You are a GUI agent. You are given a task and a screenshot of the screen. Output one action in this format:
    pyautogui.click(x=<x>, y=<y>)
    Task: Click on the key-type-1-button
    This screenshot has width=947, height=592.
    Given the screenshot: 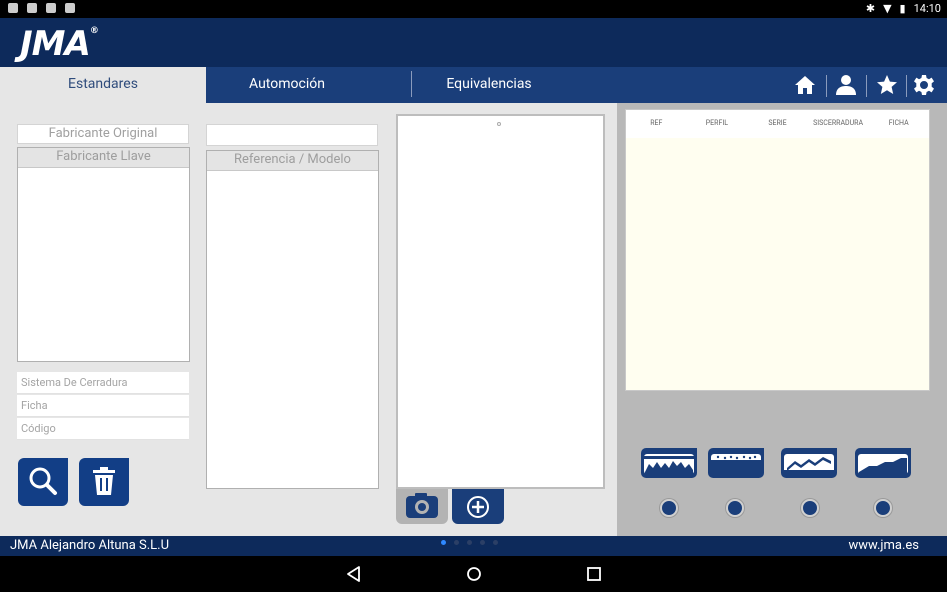 What is the action you would take?
    pyautogui.click(x=669, y=463)
    